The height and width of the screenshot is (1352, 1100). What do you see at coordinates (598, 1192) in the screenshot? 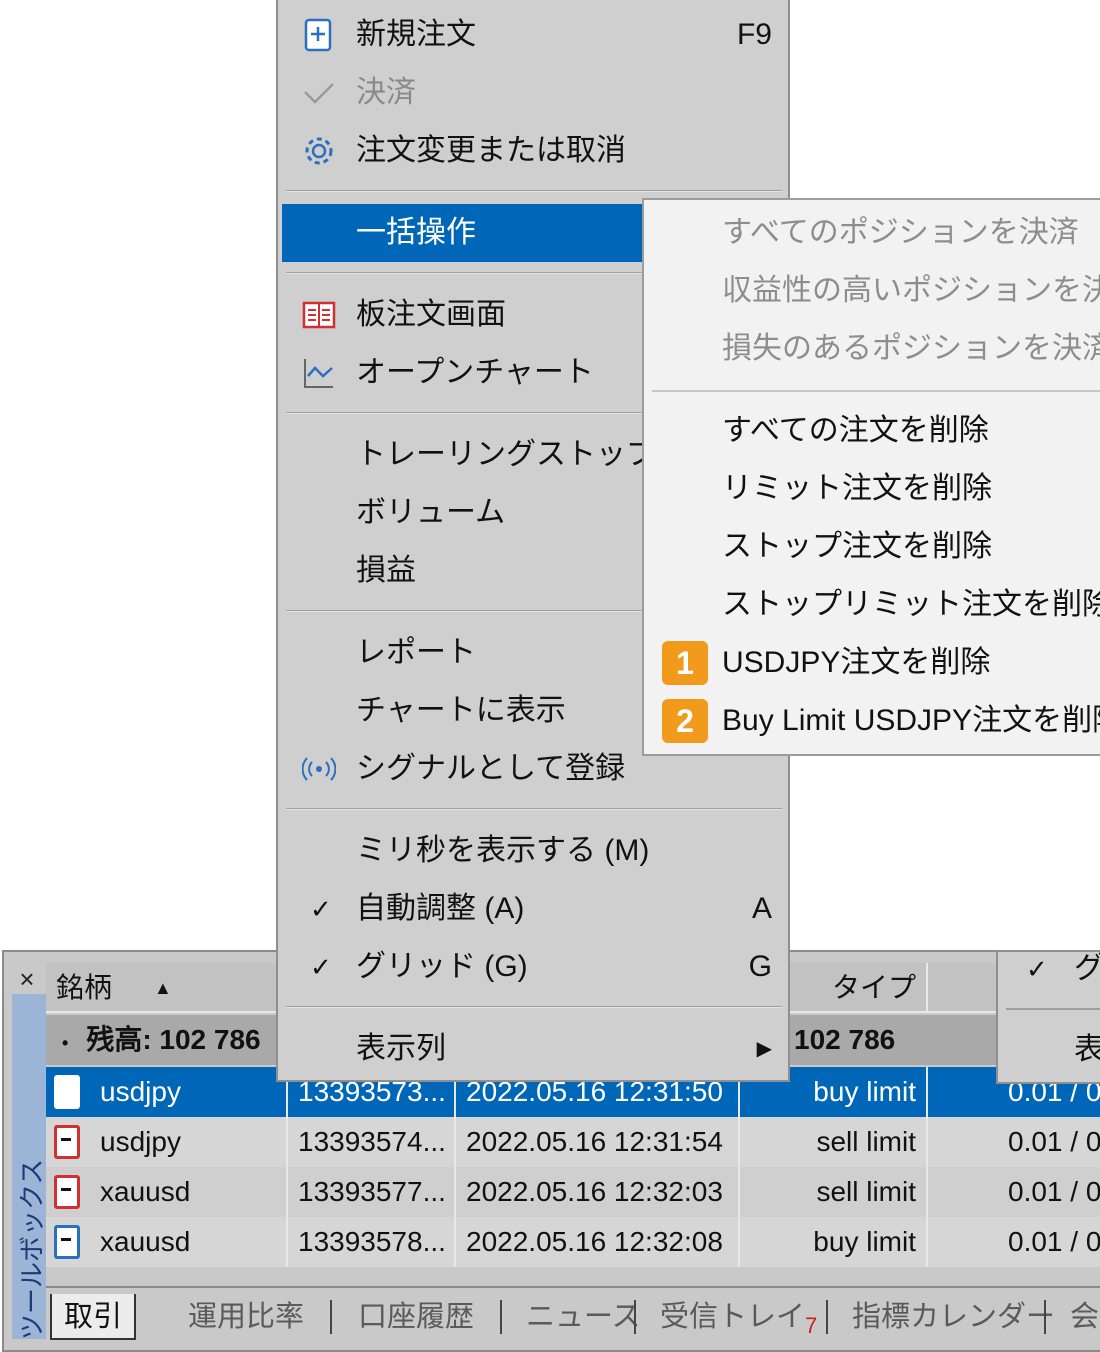
I see `cell-time: 2022.05.16 12:32:03` at bounding box center [598, 1192].